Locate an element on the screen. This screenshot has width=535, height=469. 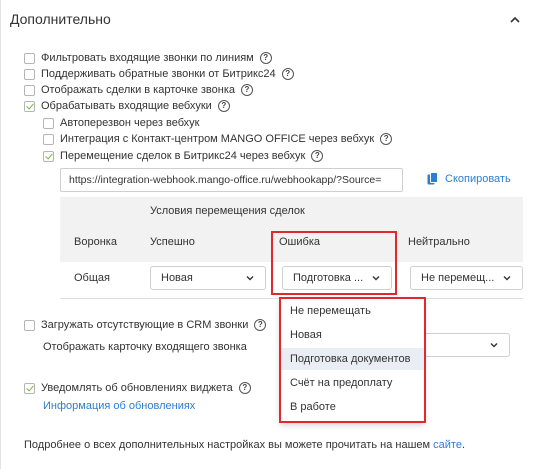
updates-info-link: Информация об обновлениях is located at coordinates (119, 406).